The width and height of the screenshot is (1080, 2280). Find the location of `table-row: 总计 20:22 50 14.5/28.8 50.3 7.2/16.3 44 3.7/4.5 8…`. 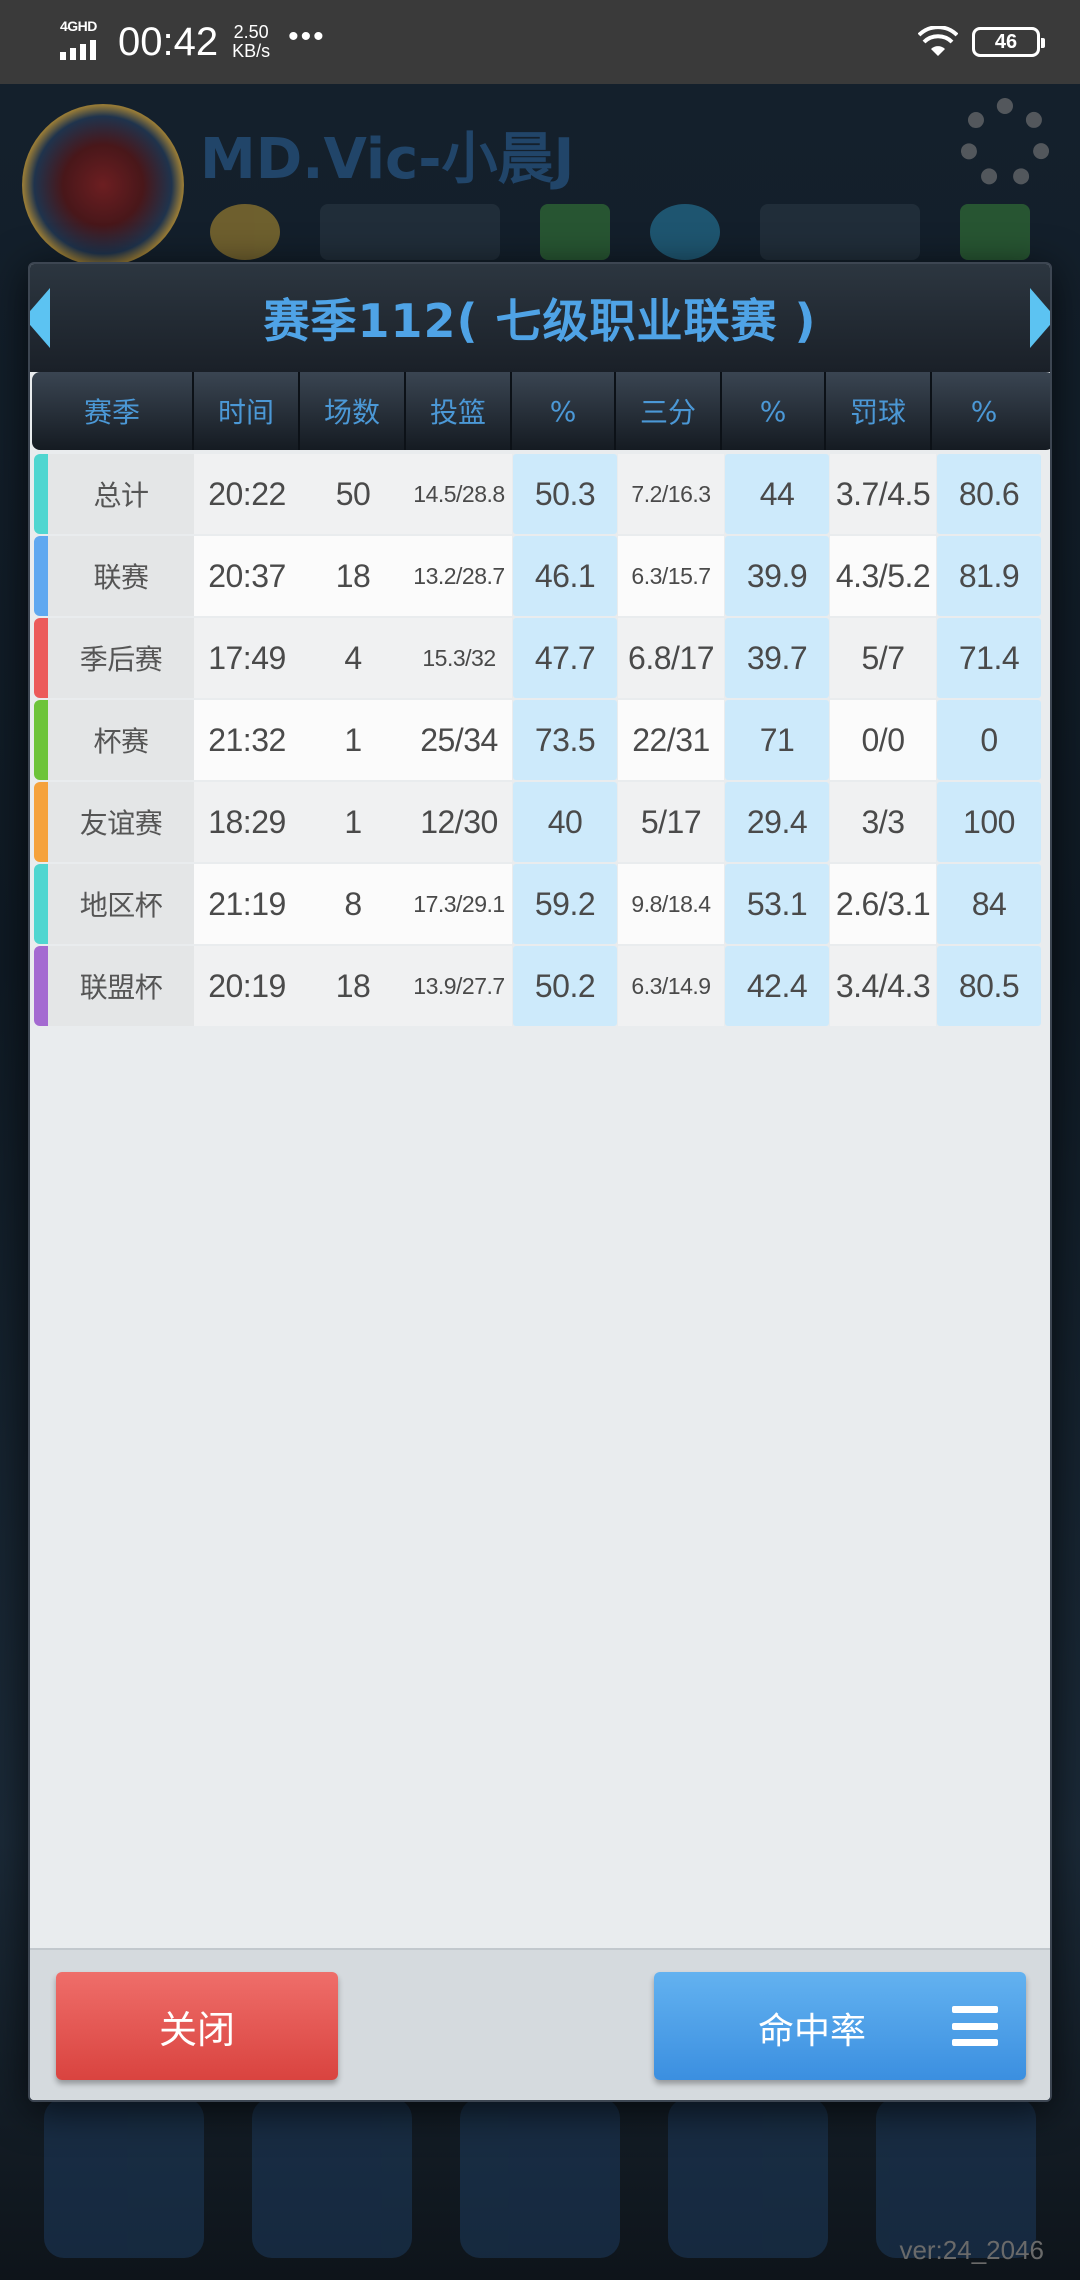

table-row: 总计 20:22 50 14.5/28.8 50.3 7.2/16.3 44 3.7/4.5 8… is located at coordinates (540, 494).